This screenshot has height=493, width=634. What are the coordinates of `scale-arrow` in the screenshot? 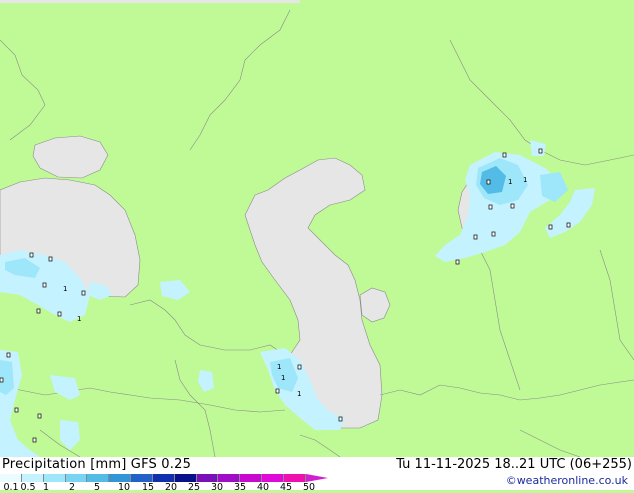 It's located at (317, 478).